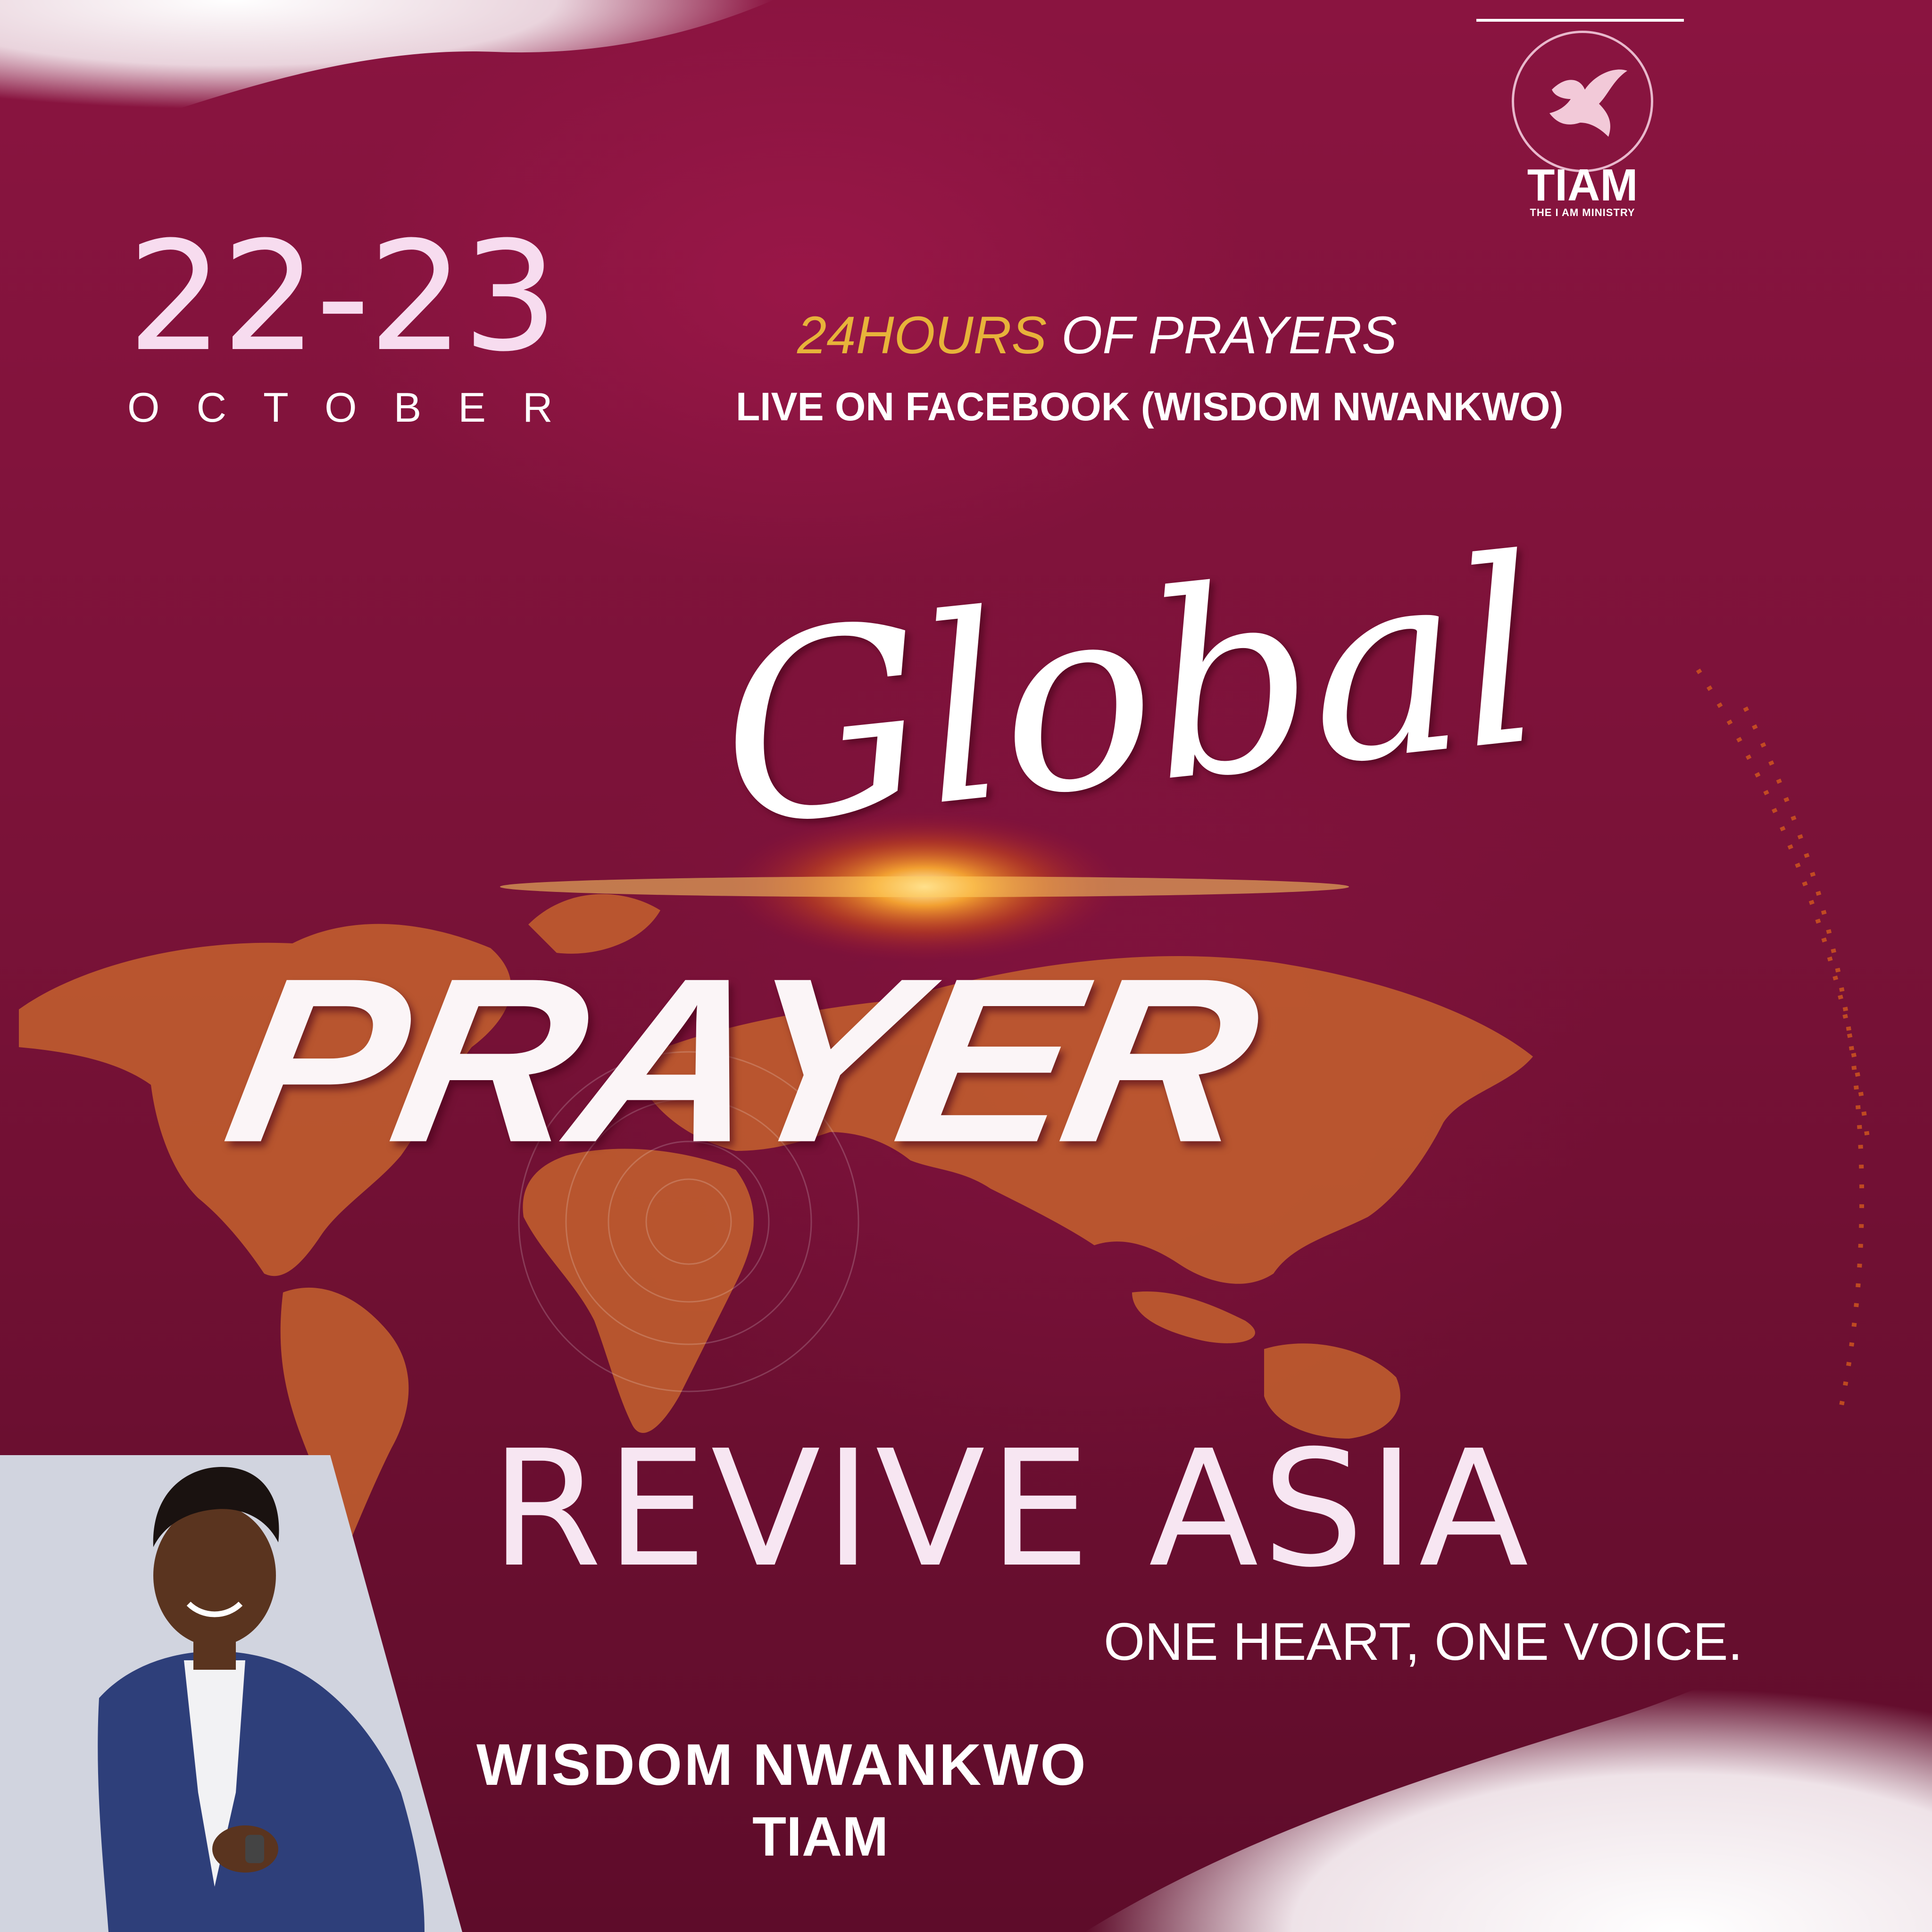 The height and width of the screenshot is (1932, 1932). What do you see at coordinates (782, 1765) in the screenshot?
I see `speaker-name: WISDOM NWANKWO` at bounding box center [782, 1765].